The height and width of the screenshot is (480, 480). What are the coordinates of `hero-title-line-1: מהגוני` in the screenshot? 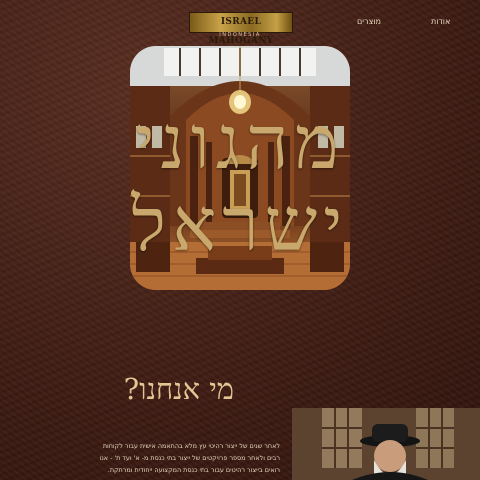 It's located at (240, 143).